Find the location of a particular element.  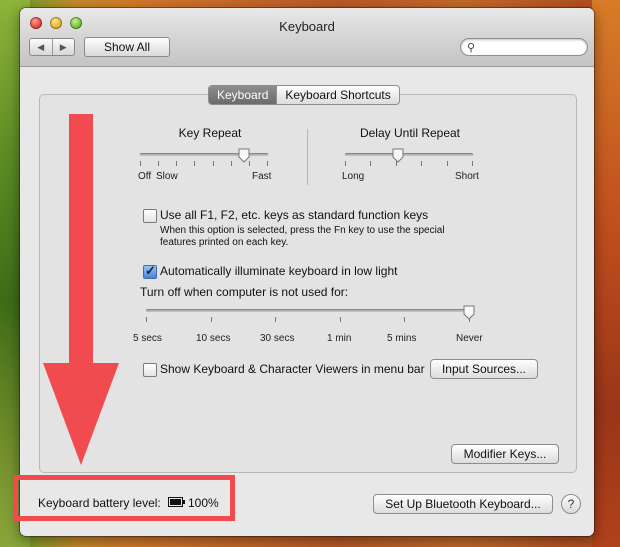

forward-icon: ▶ is located at coordinates (63, 47).